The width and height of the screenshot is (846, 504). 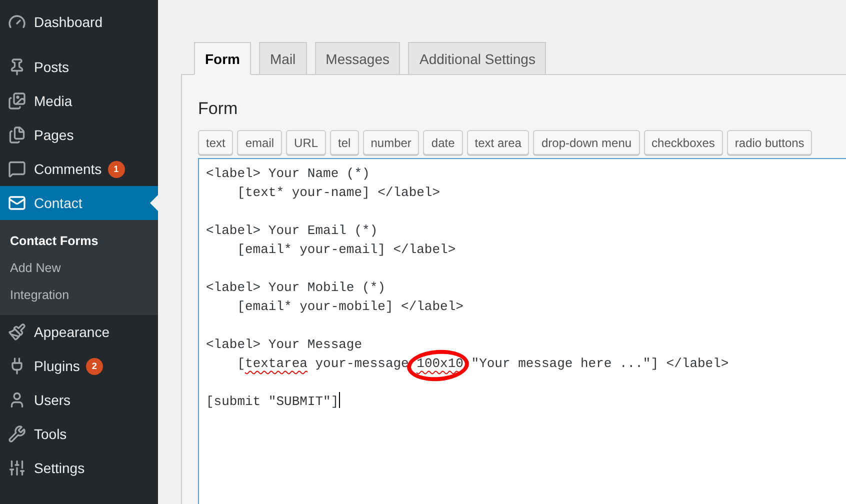 What do you see at coordinates (17, 468) in the screenshot?
I see `sliders-icon` at bounding box center [17, 468].